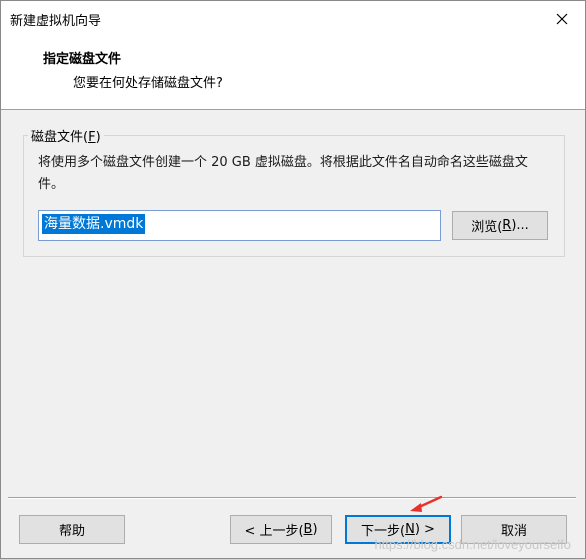 Image resolution: width=586 pixels, height=559 pixels. I want to click on back-button: < 上一步(B), so click(281, 529).